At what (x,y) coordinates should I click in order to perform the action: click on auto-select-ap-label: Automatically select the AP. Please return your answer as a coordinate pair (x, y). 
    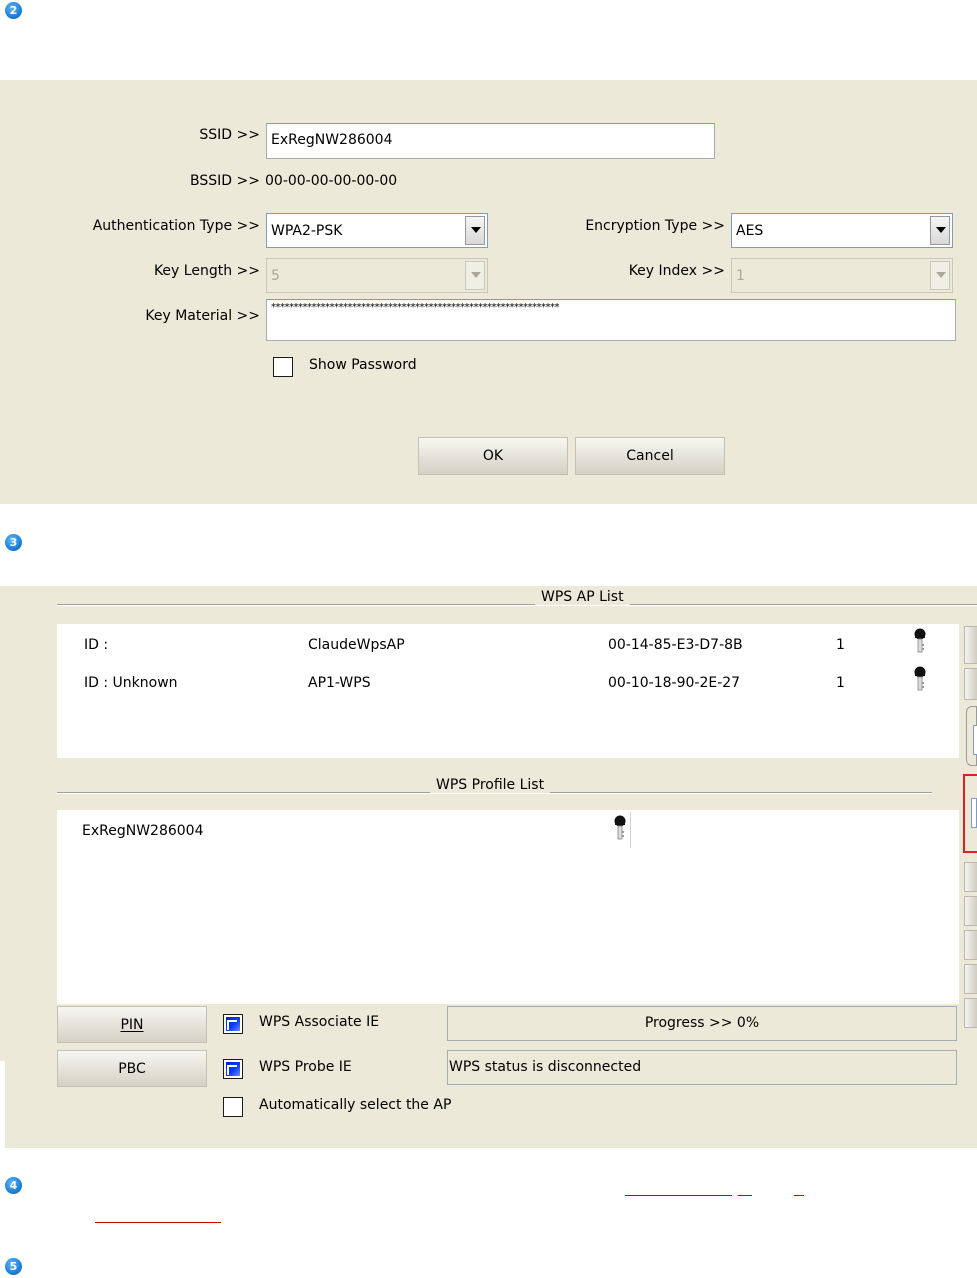
    Looking at the image, I should click on (355, 1105).